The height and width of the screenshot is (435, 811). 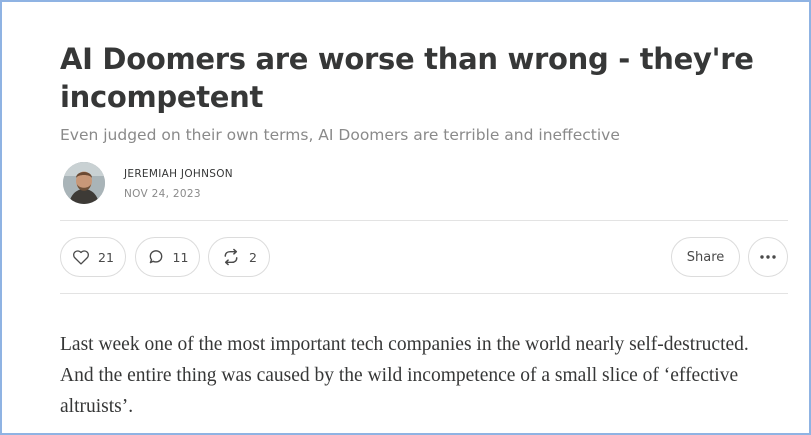 I want to click on more-options-button, so click(x=768, y=257).